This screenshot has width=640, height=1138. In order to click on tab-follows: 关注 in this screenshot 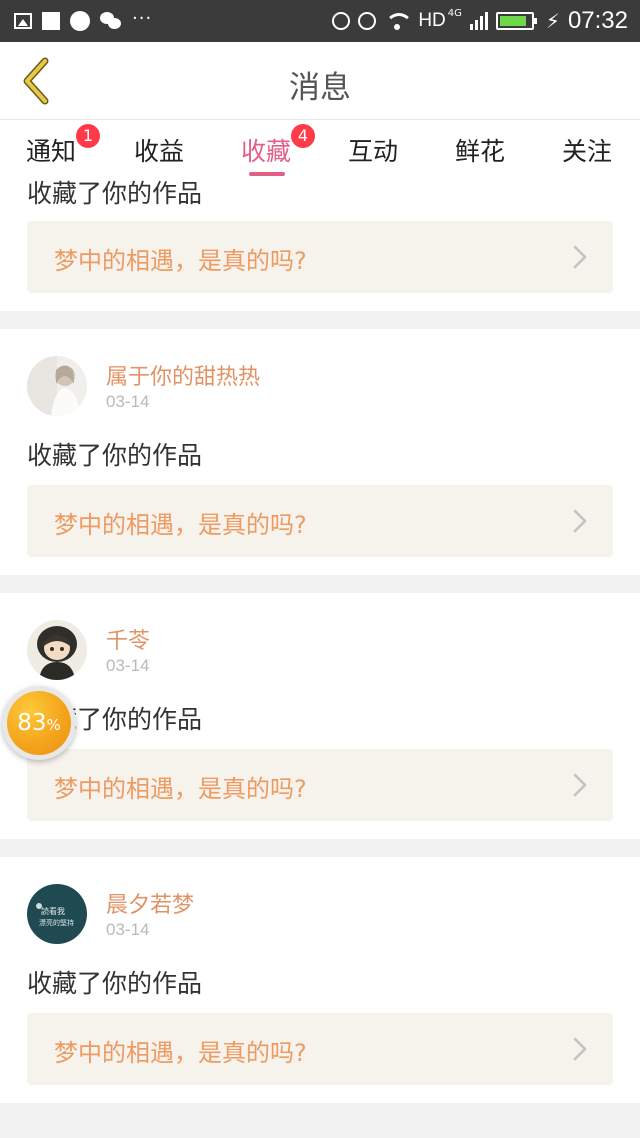, I will do `click(587, 150)`.